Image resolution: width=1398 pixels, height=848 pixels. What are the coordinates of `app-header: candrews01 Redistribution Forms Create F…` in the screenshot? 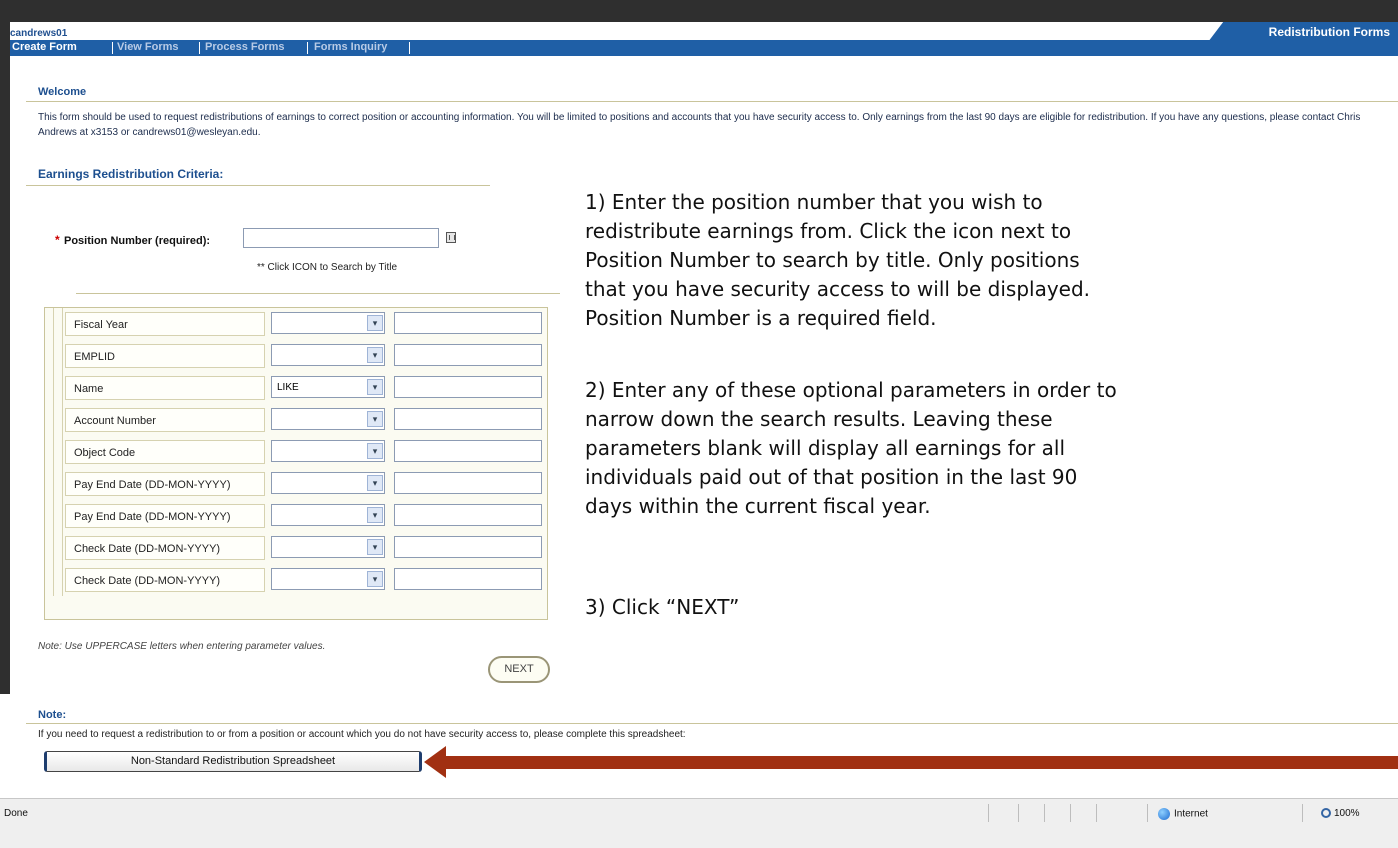 It's located at (704, 39).